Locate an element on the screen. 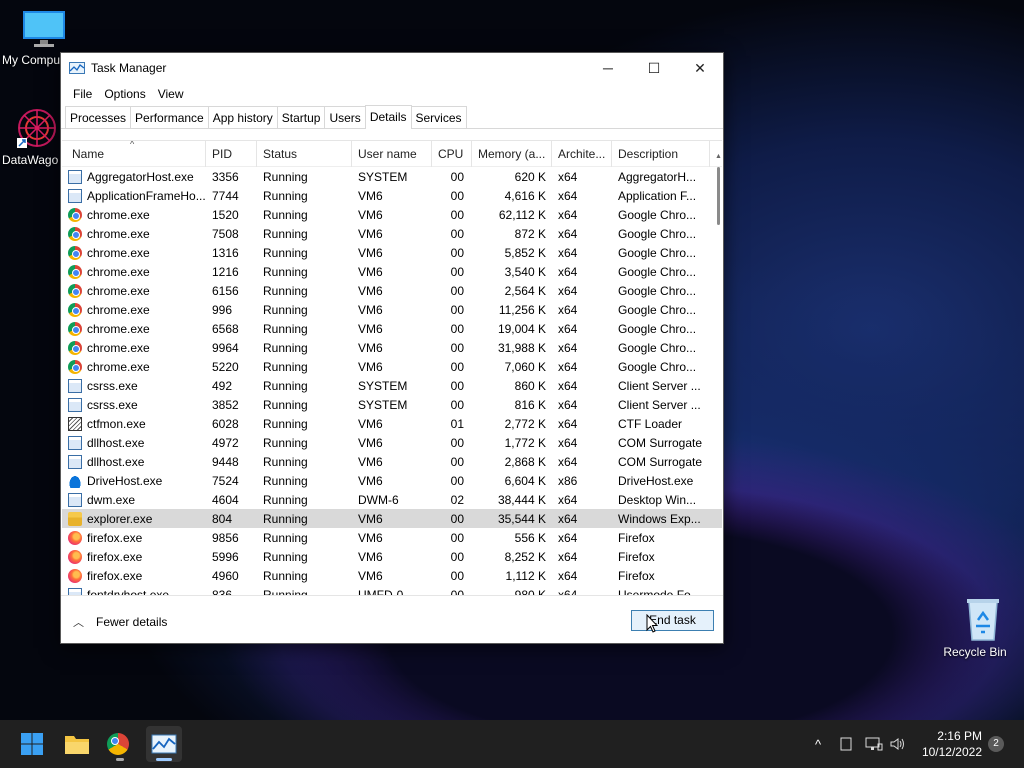 The width and height of the screenshot is (1024, 768). end-task-button: End task is located at coordinates (672, 620).